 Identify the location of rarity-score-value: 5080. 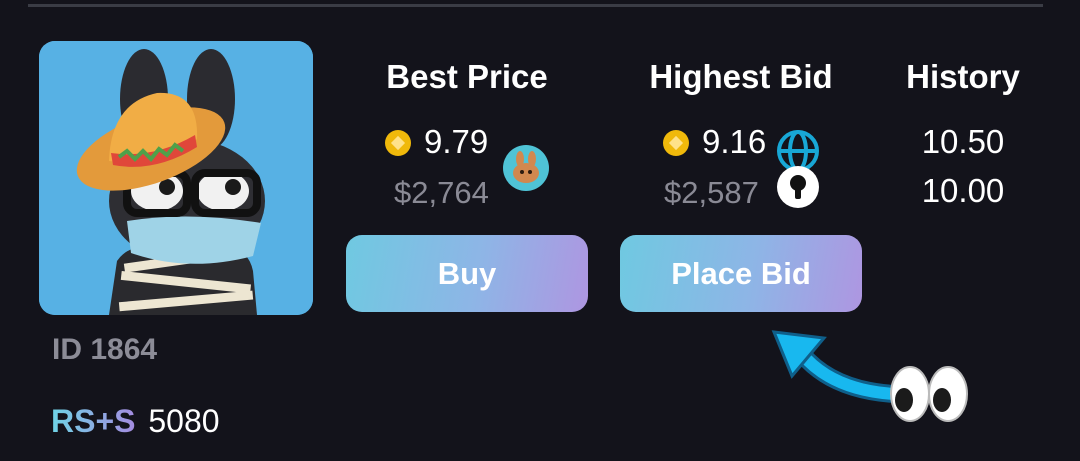
(184, 421).